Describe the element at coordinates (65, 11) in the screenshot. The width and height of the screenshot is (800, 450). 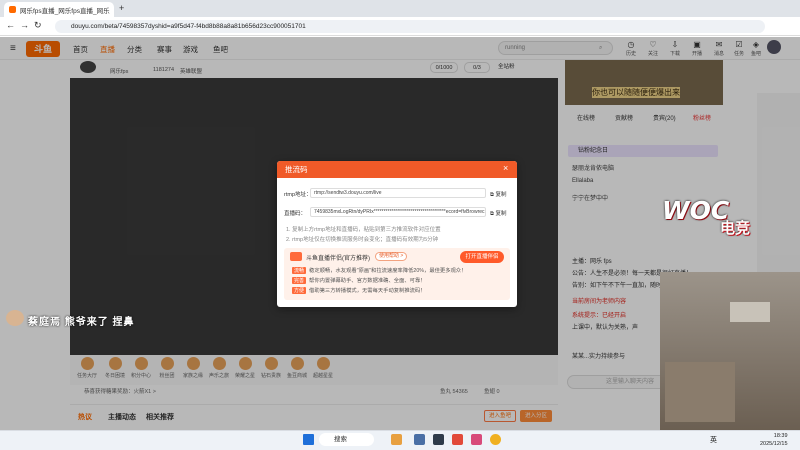
I see `tab-title: 网乐fps直播_网乐fps直播_网乐` at that location.